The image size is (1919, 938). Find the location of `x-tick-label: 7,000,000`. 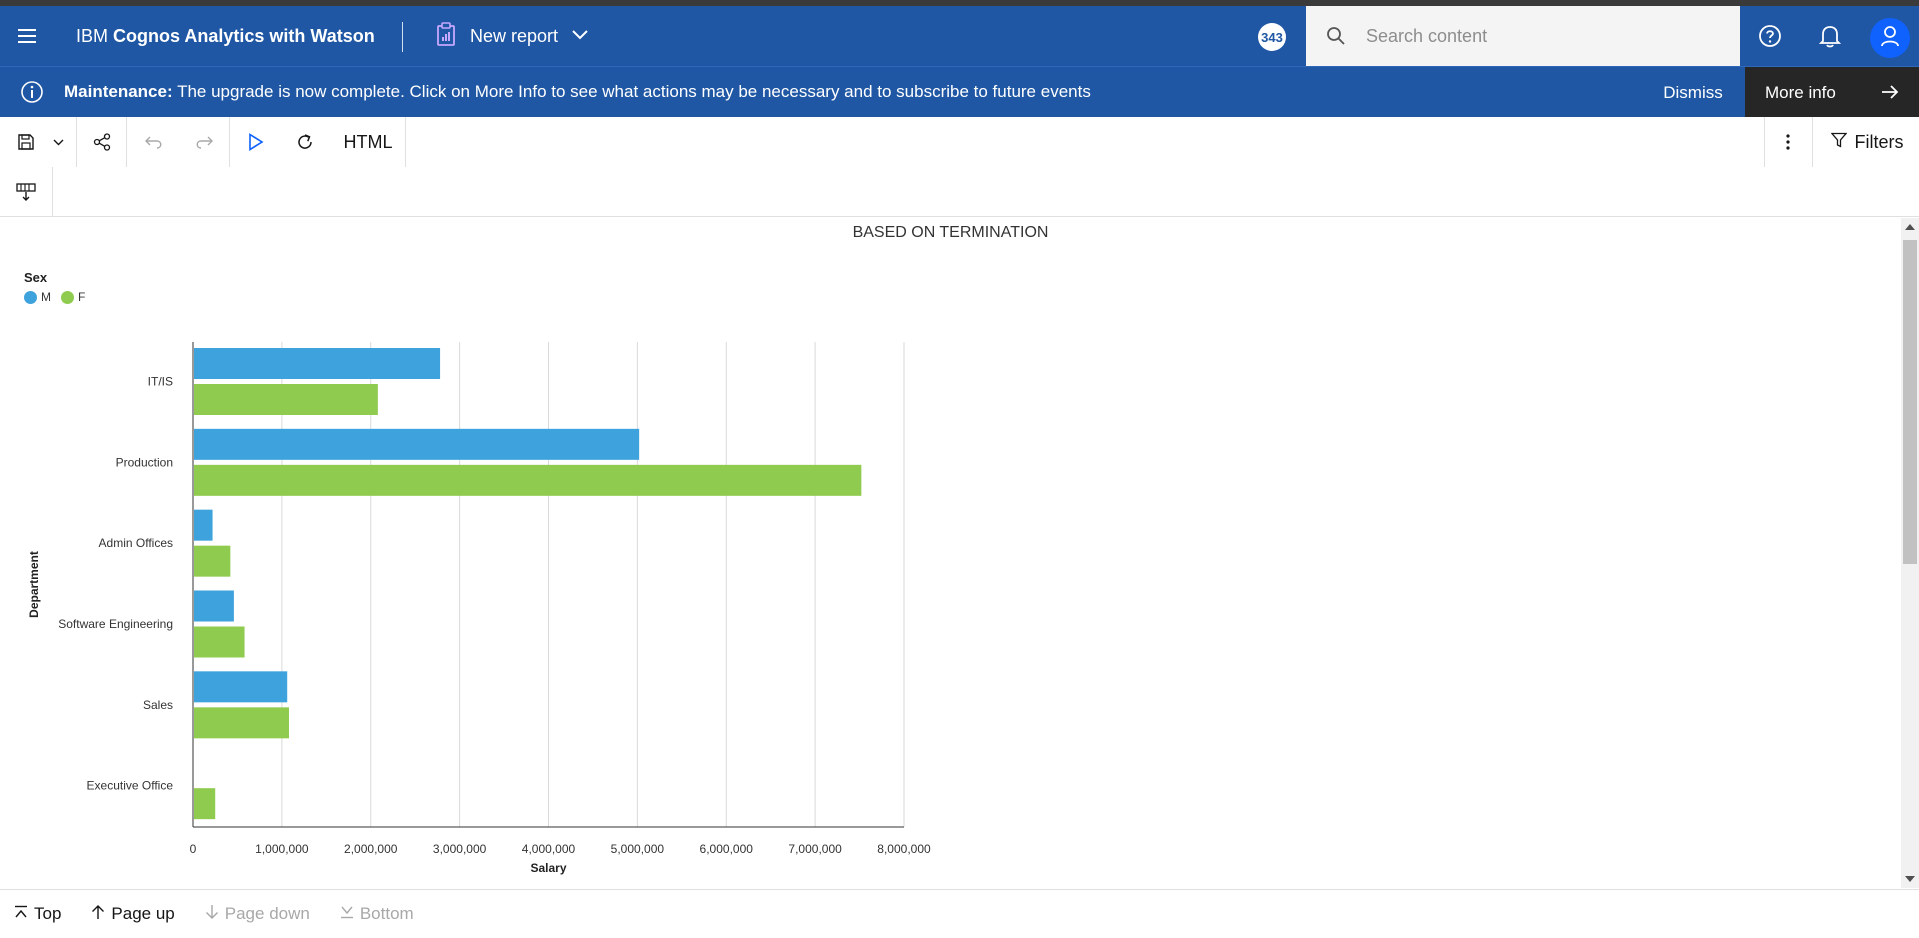

x-tick-label: 7,000,000 is located at coordinates (815, 849).